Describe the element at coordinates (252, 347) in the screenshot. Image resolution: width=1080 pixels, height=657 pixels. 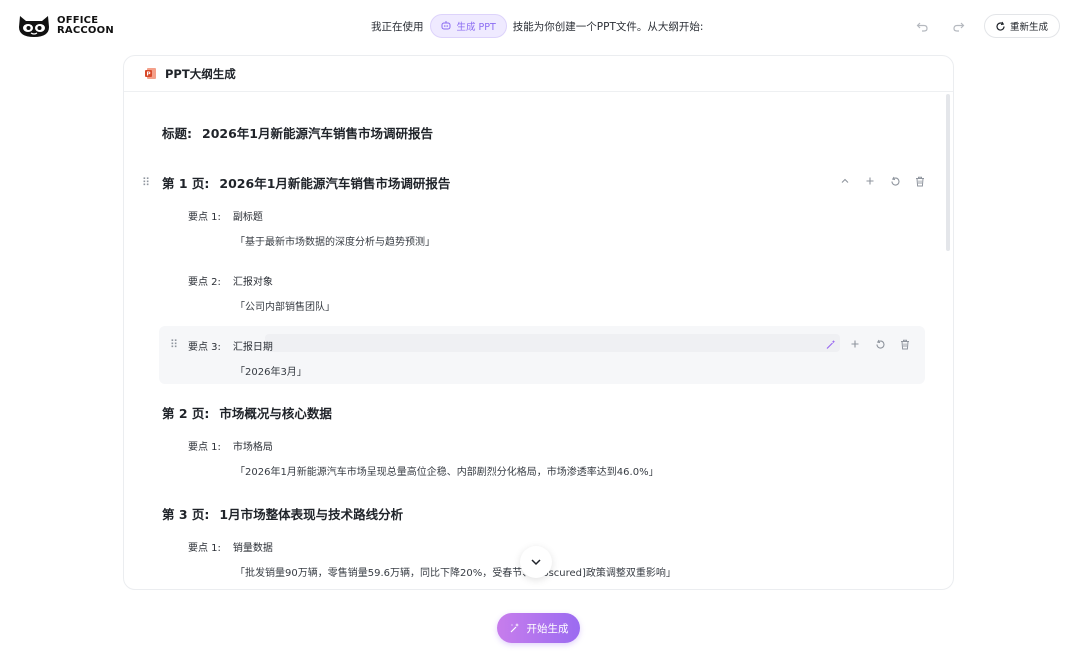
I see `point-name: 汇报日期` at that location.